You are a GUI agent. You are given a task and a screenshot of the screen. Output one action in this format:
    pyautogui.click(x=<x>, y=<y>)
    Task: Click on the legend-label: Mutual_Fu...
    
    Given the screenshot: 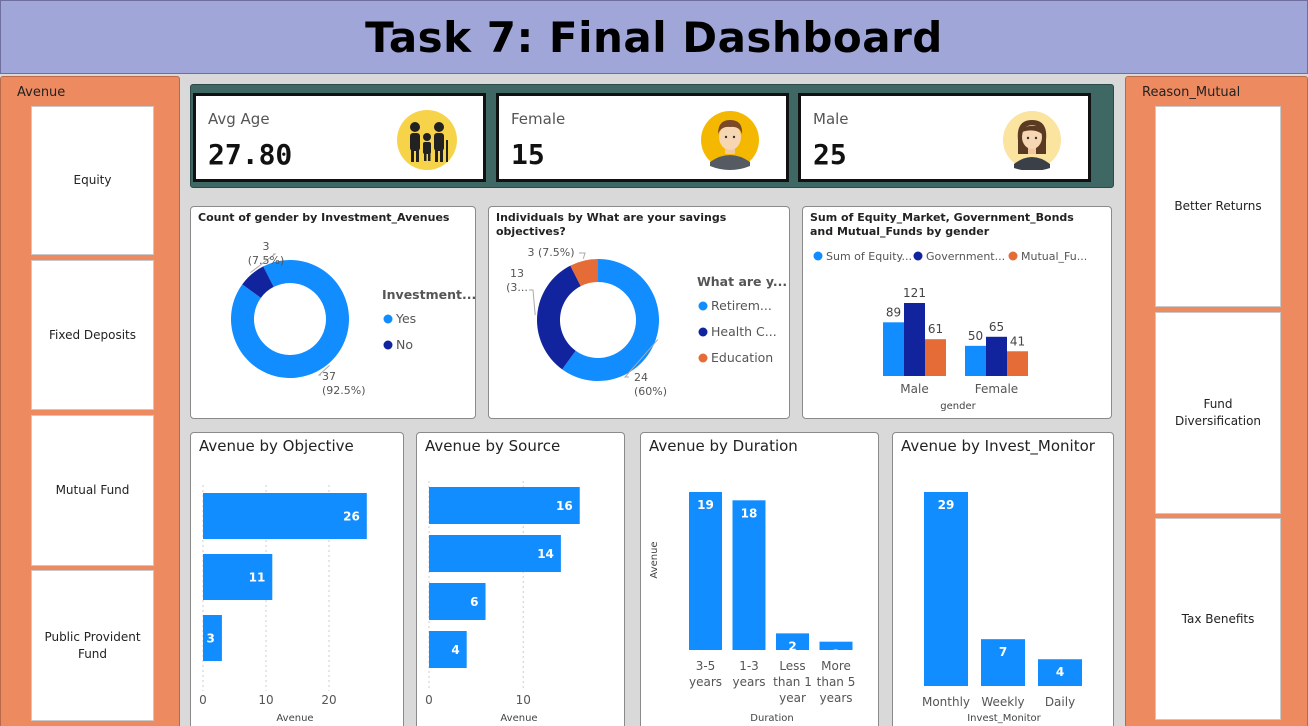 What is the action you would take?
    pyautogui.click(x=1054, y=256)
    